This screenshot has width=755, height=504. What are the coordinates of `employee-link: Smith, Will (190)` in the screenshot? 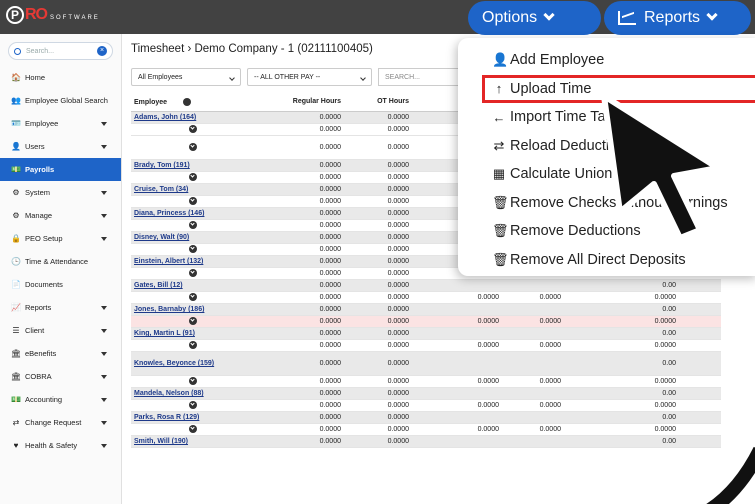 It's located at (161, 441).